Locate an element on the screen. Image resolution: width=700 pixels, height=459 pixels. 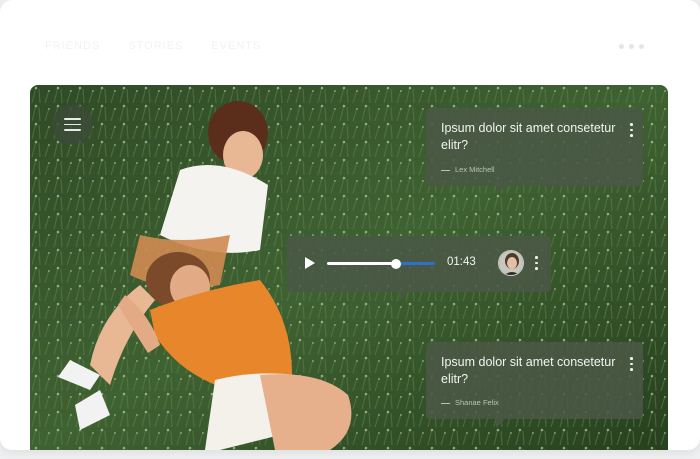
audio-progress-track is located at coordinates (381, 263).